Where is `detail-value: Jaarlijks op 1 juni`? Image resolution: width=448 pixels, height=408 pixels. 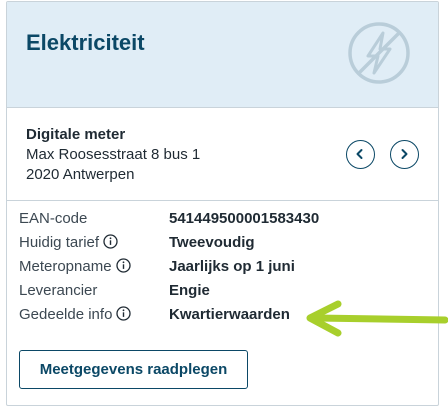 detail-value: Jaarlijks op 1 juni is located at coordinates (232, 266).